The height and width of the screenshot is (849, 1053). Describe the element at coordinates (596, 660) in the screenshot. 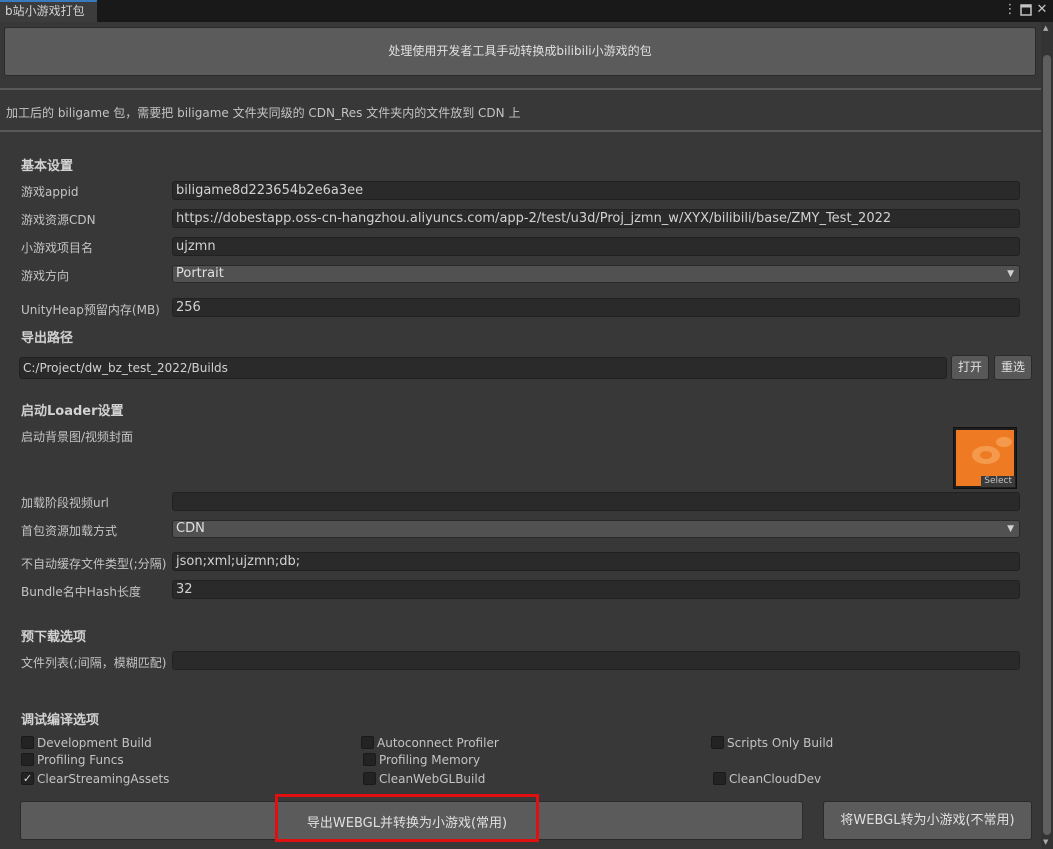

I see `file-list-input` at that location.